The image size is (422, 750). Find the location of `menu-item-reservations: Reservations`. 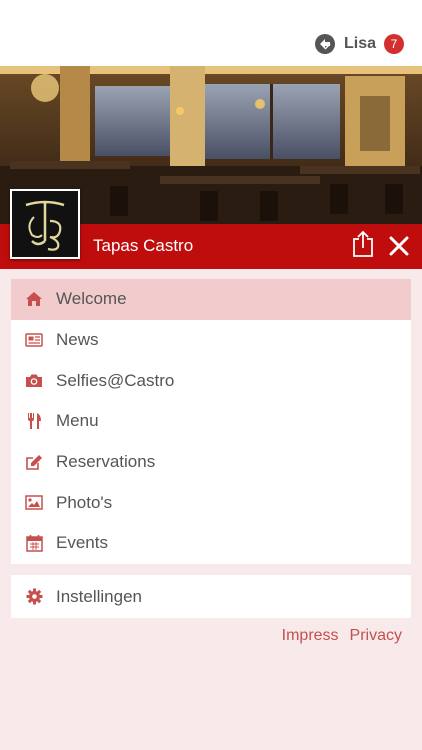

menu-item-reservations: Reservations is located at coordinates (211, 462).